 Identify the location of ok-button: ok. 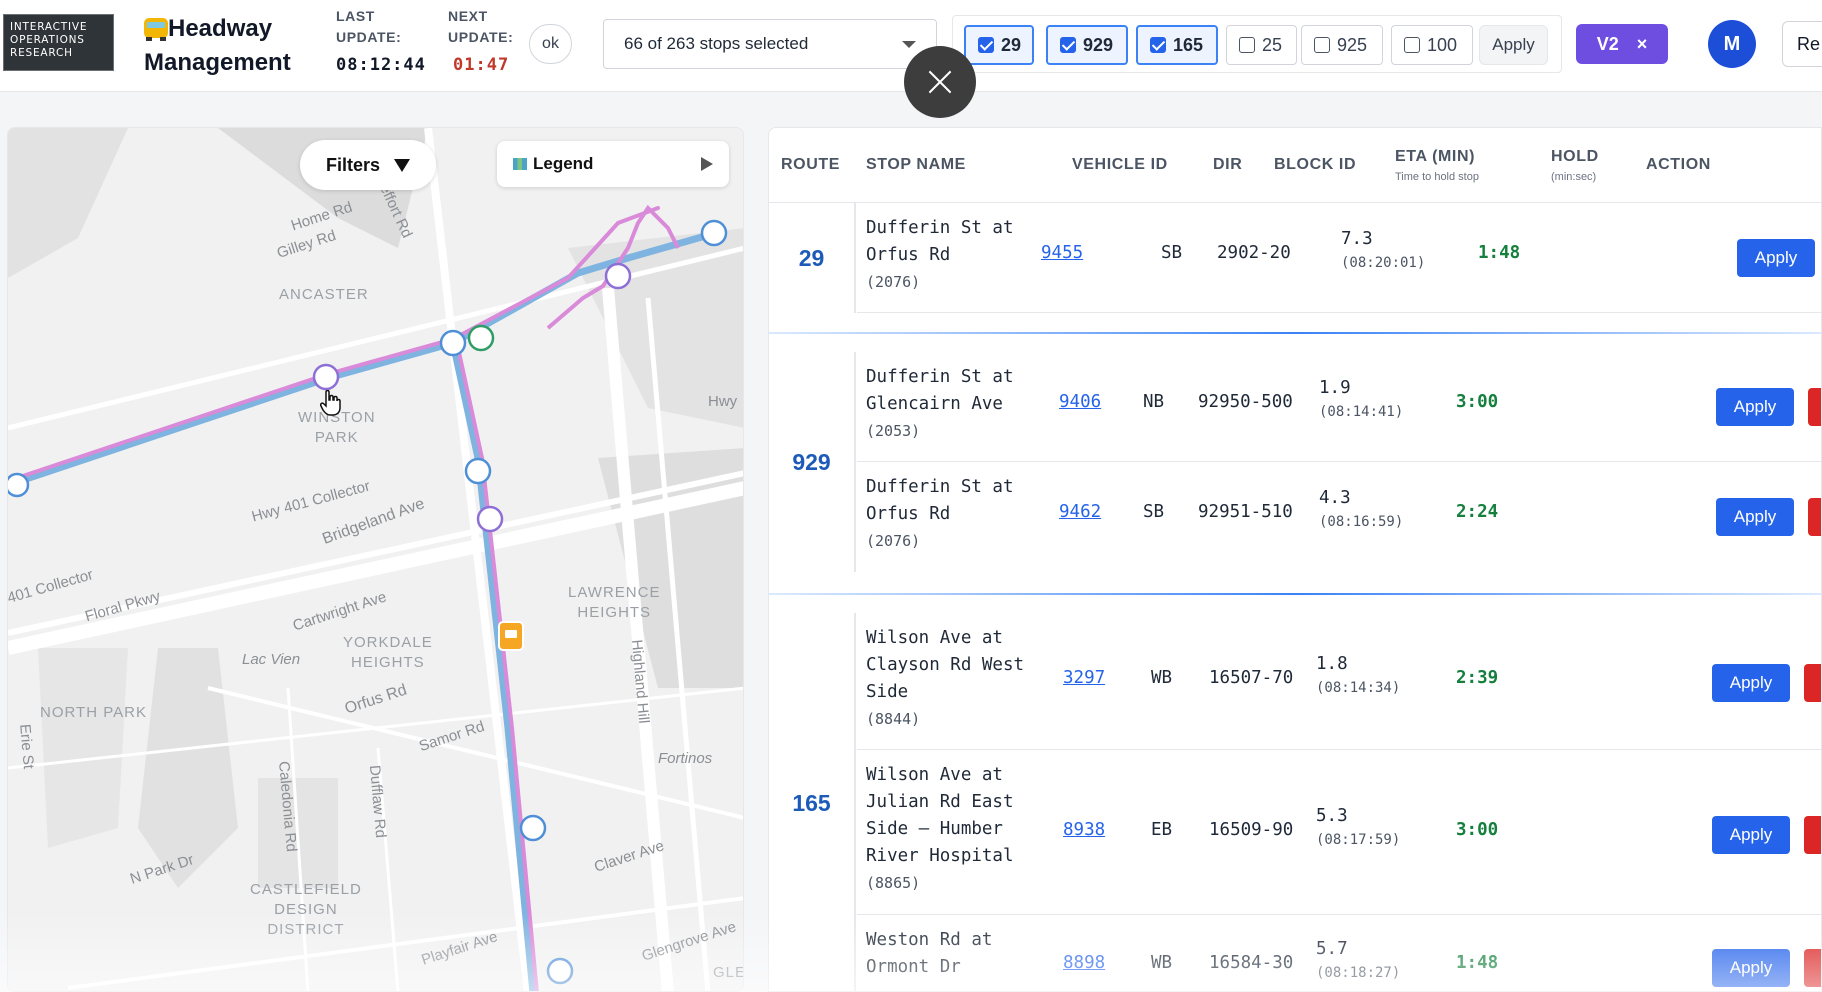
(550, 44).